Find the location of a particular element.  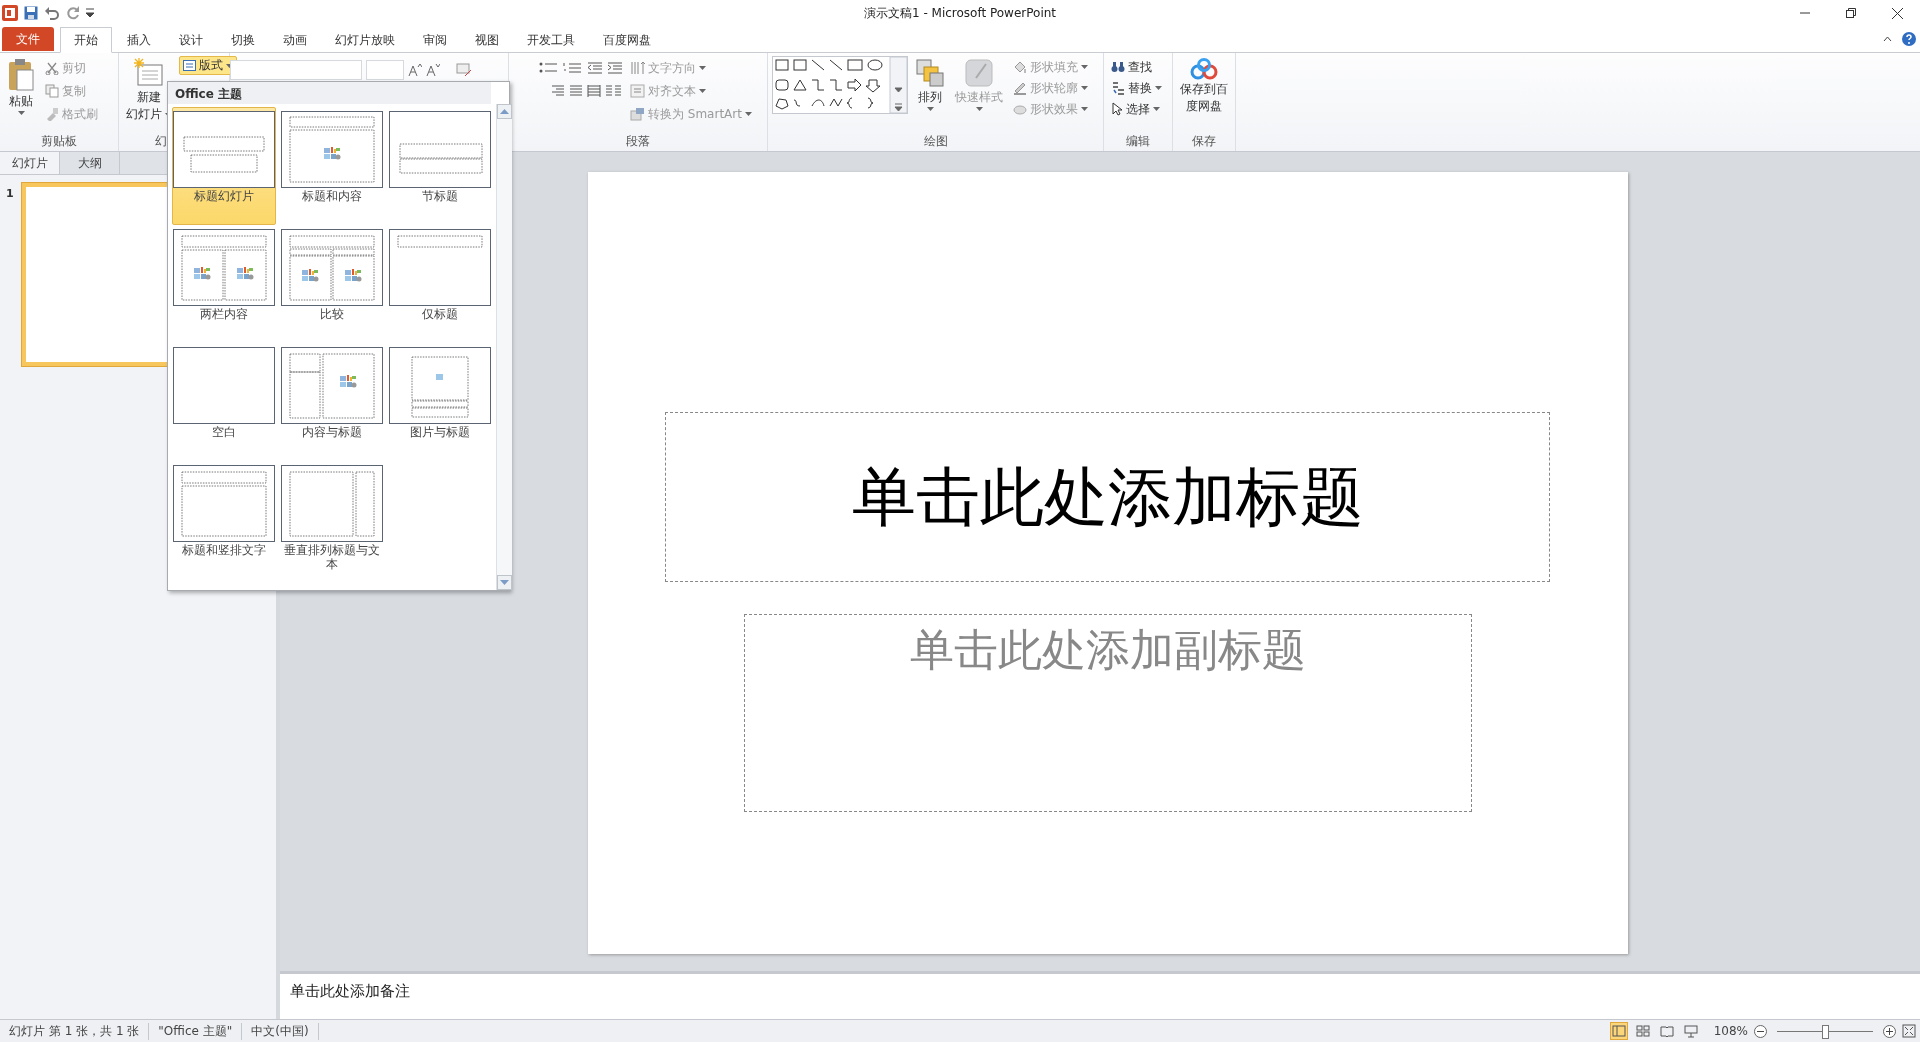

window-title: 演示文稿1 - Microsoft PowerPoint is located at coordinates (960, 13).